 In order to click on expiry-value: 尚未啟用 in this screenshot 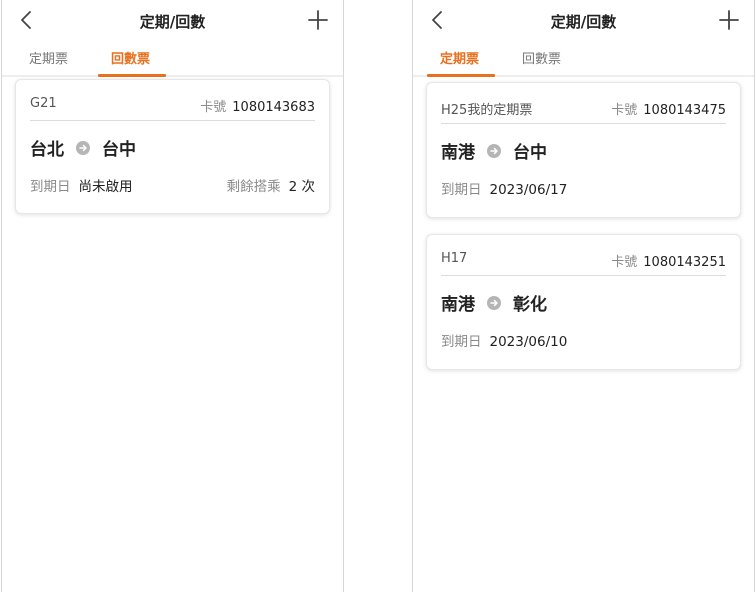, I will do `click(105, 187)`.